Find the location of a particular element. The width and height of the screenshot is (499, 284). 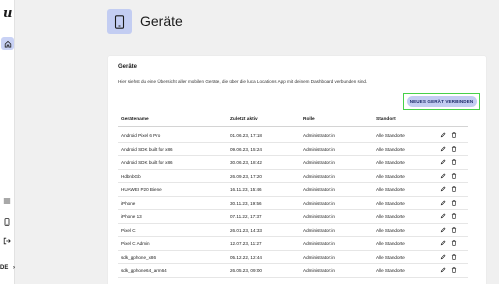

device-name-cell: Android Pixel 6 Pro is located at coordinates (141, 135).